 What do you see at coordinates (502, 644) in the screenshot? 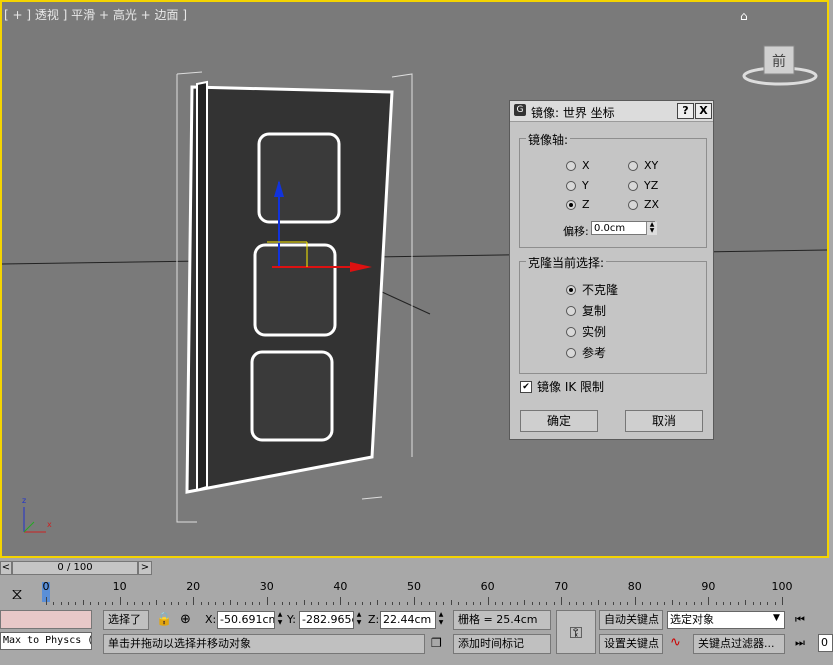
I see `add-time-tag: 添加时间标记` at bounding box center [502, 644].